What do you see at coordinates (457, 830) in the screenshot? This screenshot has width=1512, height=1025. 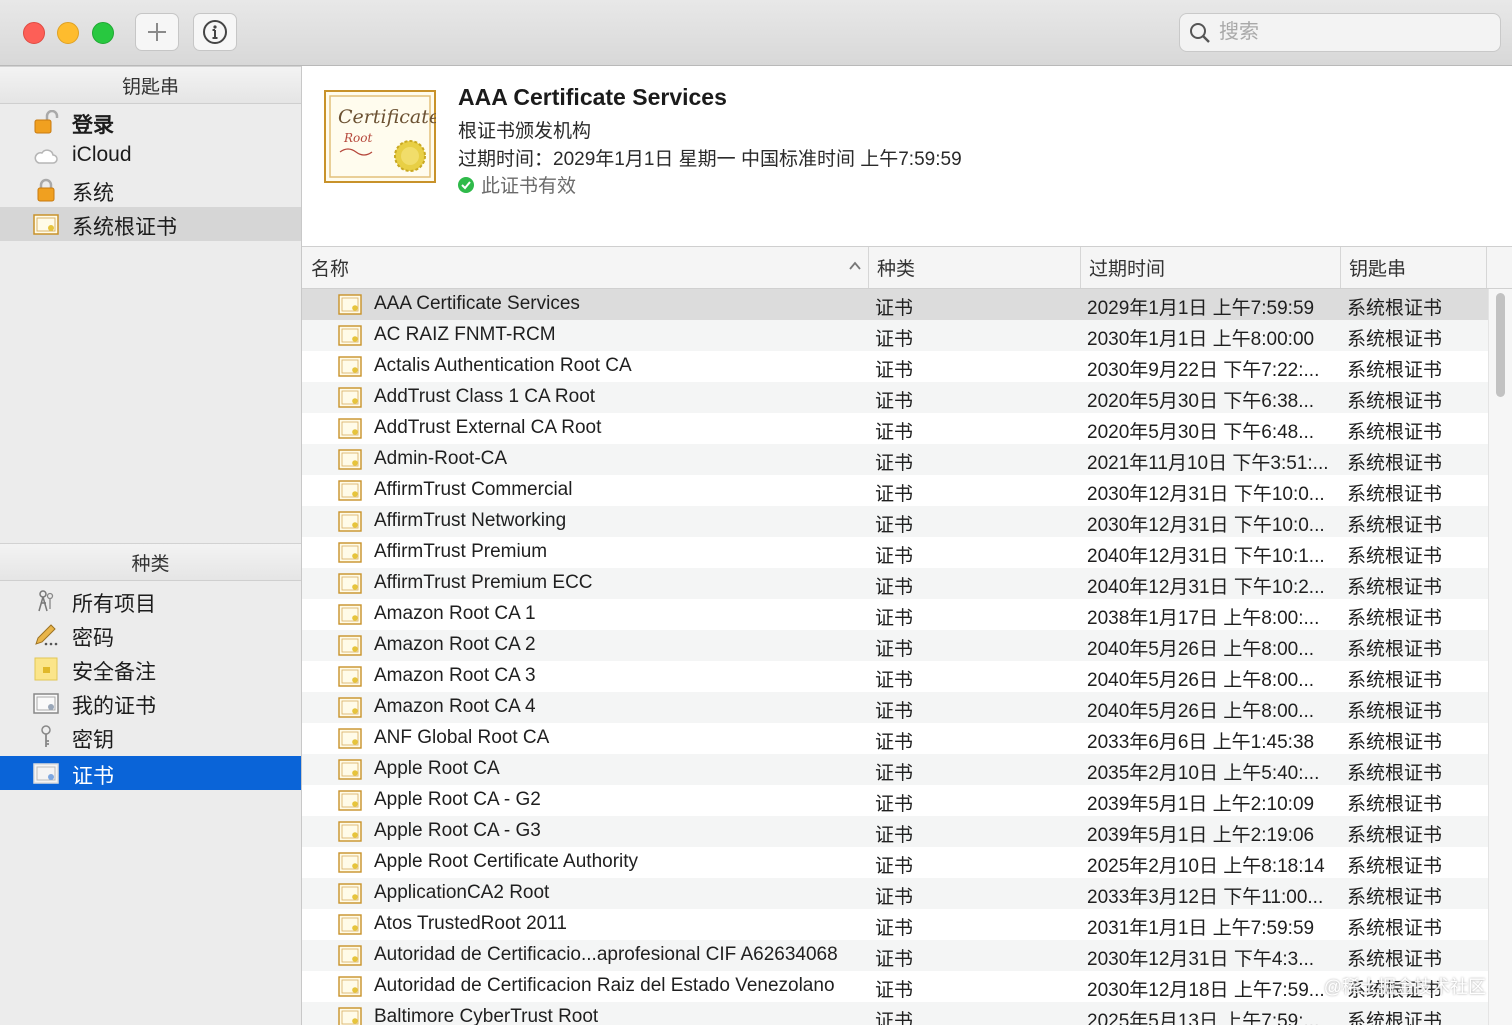 I see `cell-name: Apple Root CA - G3` at bounding box center [457, 830].